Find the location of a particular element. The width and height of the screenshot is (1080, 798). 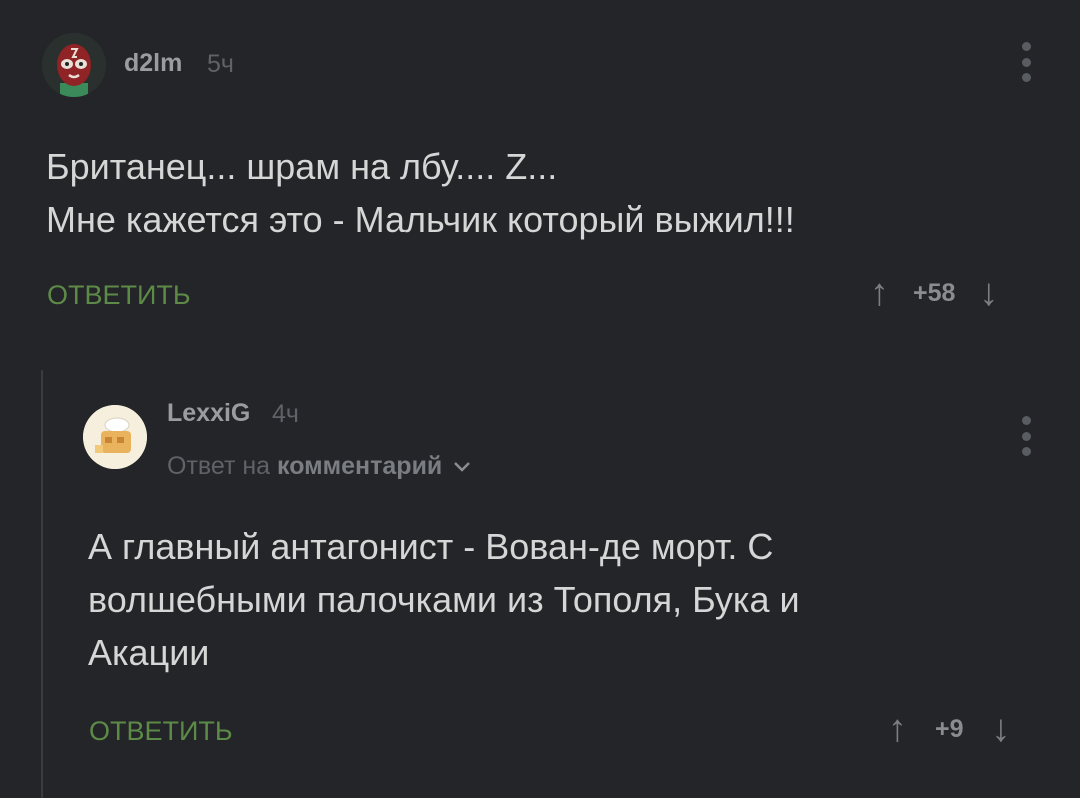

vote-controls: ↑ +9 ↓ is located at coordinates (949, 729).